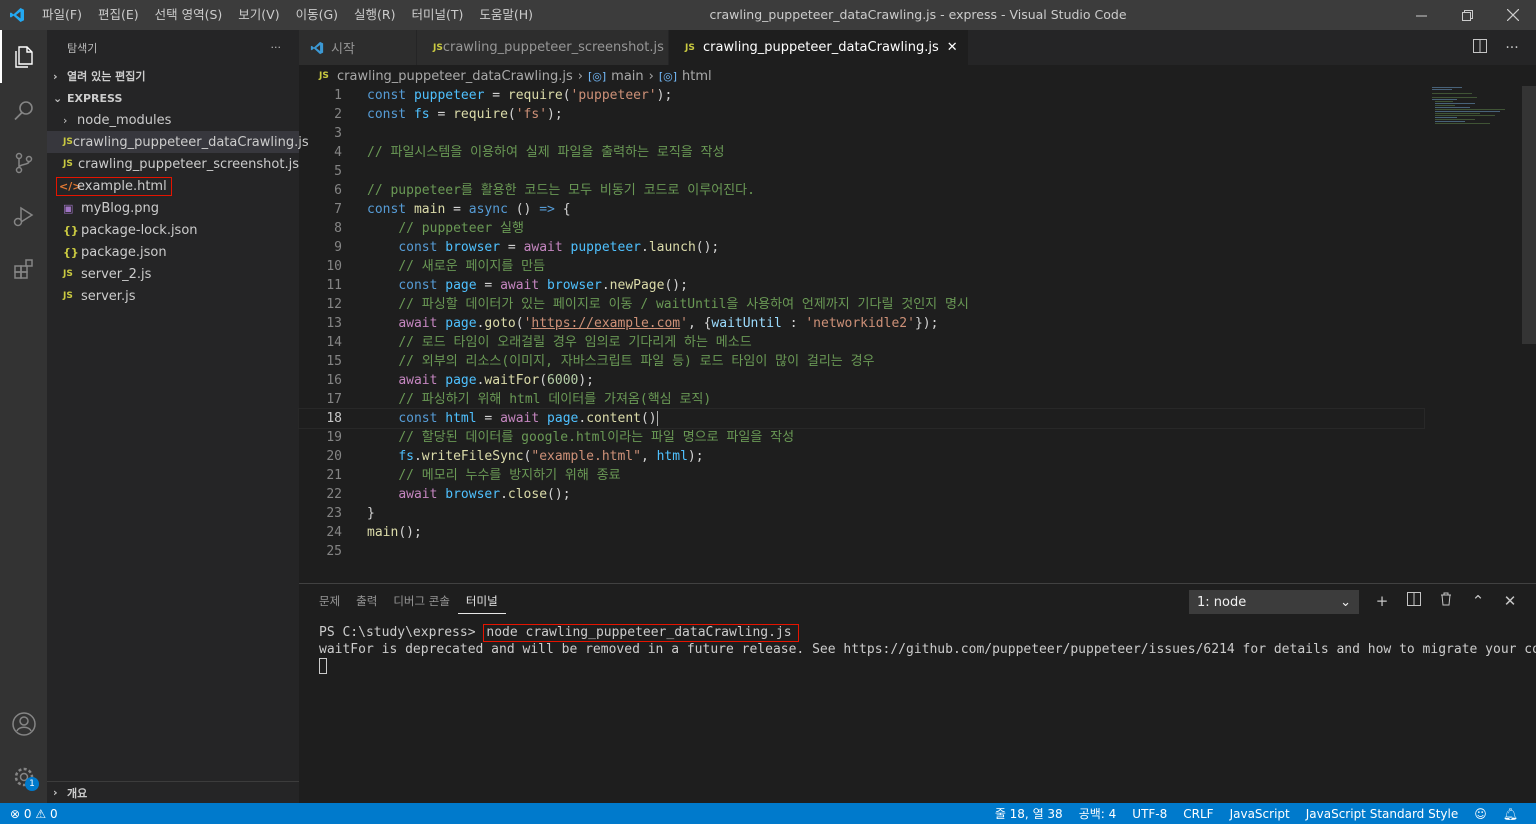 Image resolution: width=1536 pixels, height=824 pixels. I want to click on tree-item-label: crawling_puppeteer_screenshot.js, so click(188, 164).